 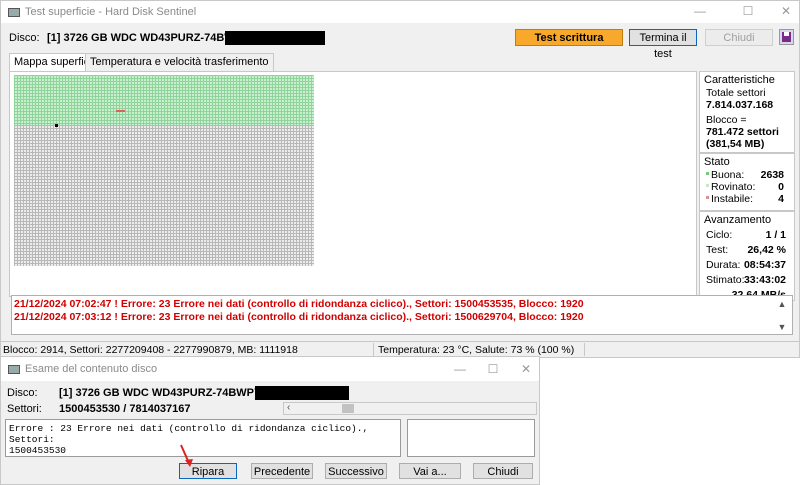 I want to click on window-title: Test superficie - Hard Disk Sentinel, so click(x=111, y=12).